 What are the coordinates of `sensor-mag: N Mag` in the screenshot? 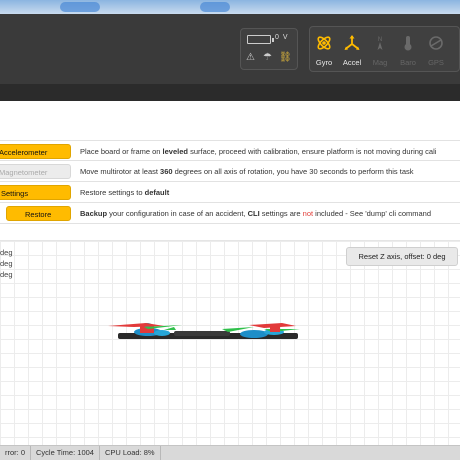 It's located at (380, 49).